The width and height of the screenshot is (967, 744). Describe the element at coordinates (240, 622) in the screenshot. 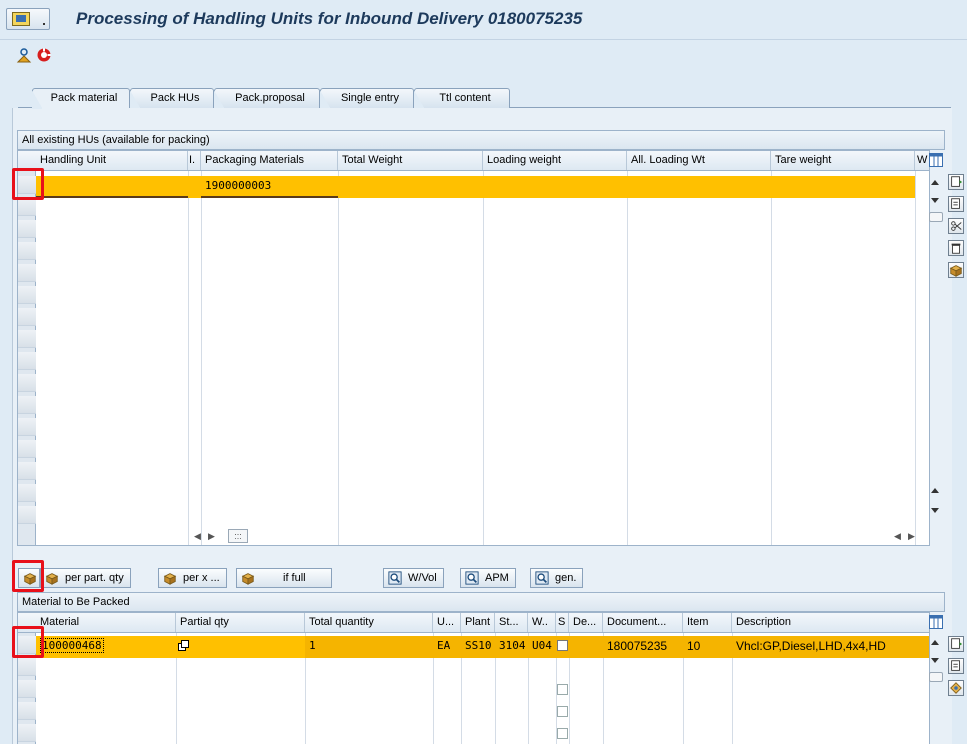

I see `col-partial-qty: Partial qty` at that location.